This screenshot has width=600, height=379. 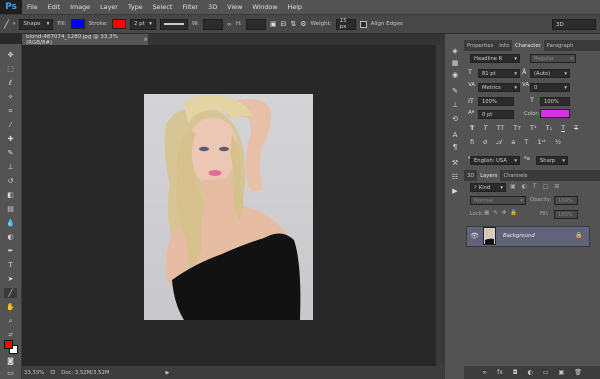 I want to click on chevron-right-icon: ▶, so click(x=167, y=373).